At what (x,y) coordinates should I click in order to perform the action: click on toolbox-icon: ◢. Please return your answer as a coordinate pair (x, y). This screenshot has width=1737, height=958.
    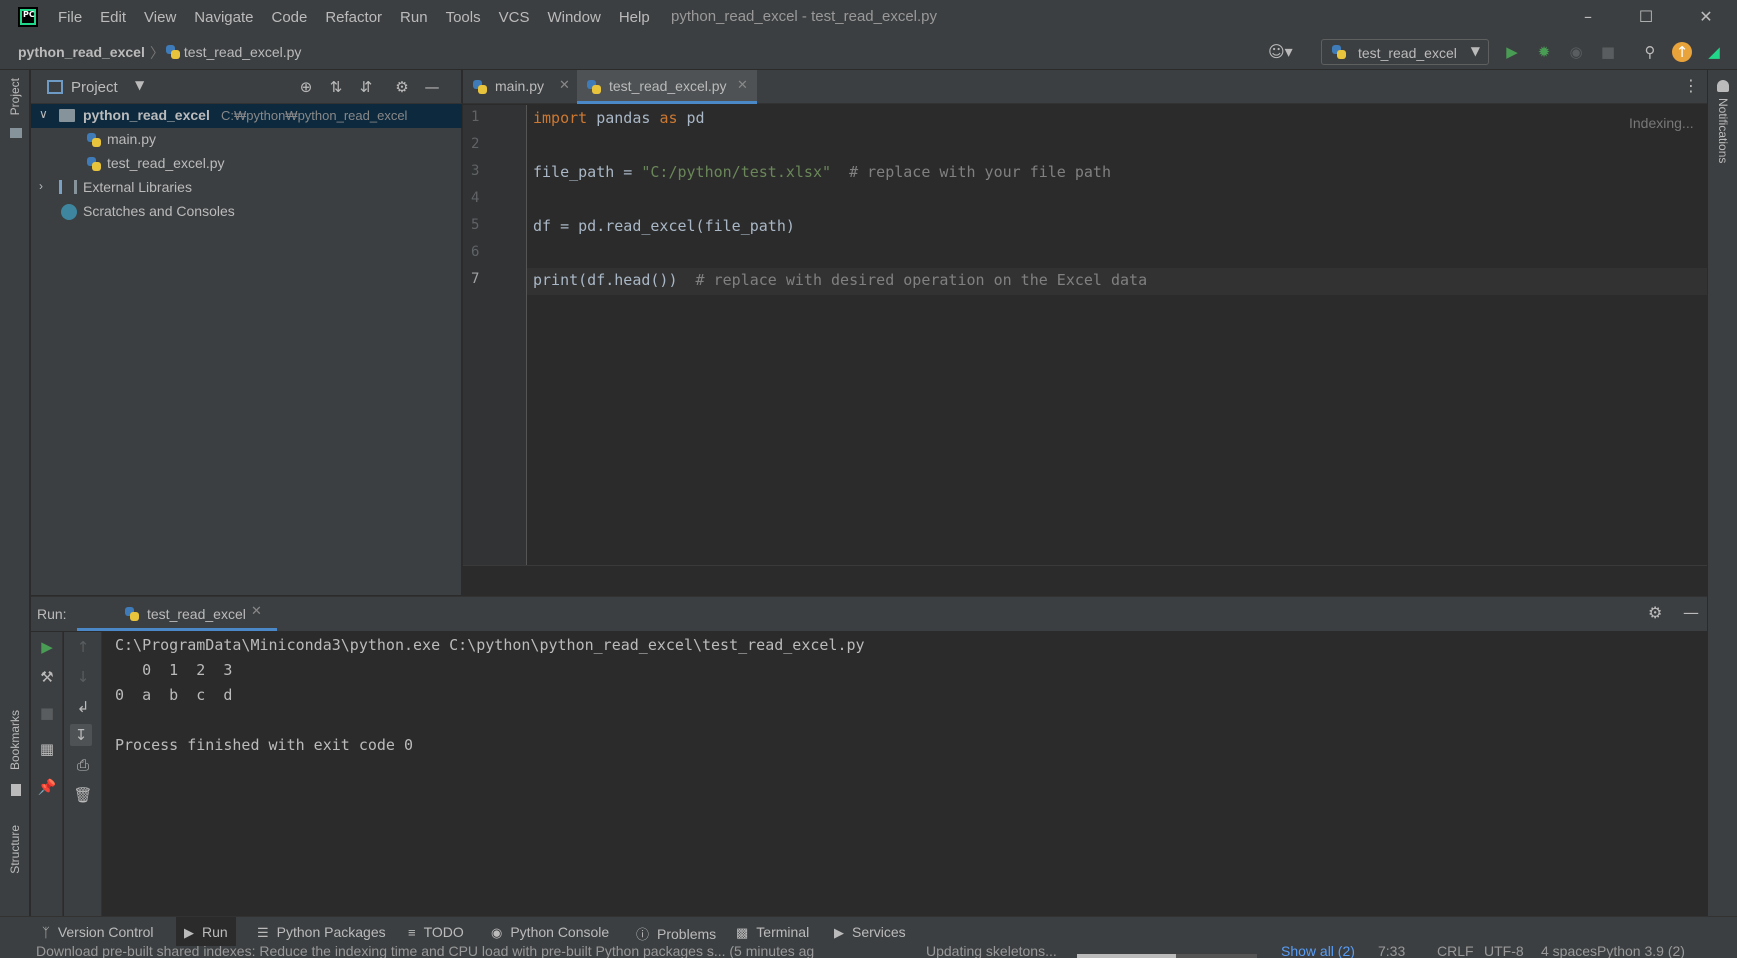
    Looking at the image, I should click on (1714, 52).